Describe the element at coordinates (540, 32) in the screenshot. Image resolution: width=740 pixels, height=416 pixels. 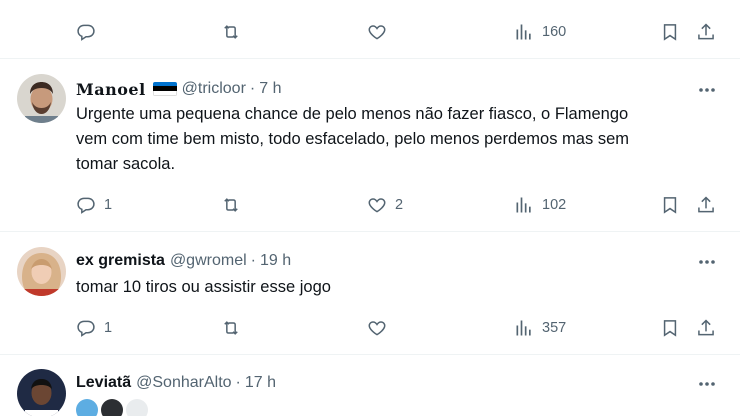
I see `views-button: 160` at that location.